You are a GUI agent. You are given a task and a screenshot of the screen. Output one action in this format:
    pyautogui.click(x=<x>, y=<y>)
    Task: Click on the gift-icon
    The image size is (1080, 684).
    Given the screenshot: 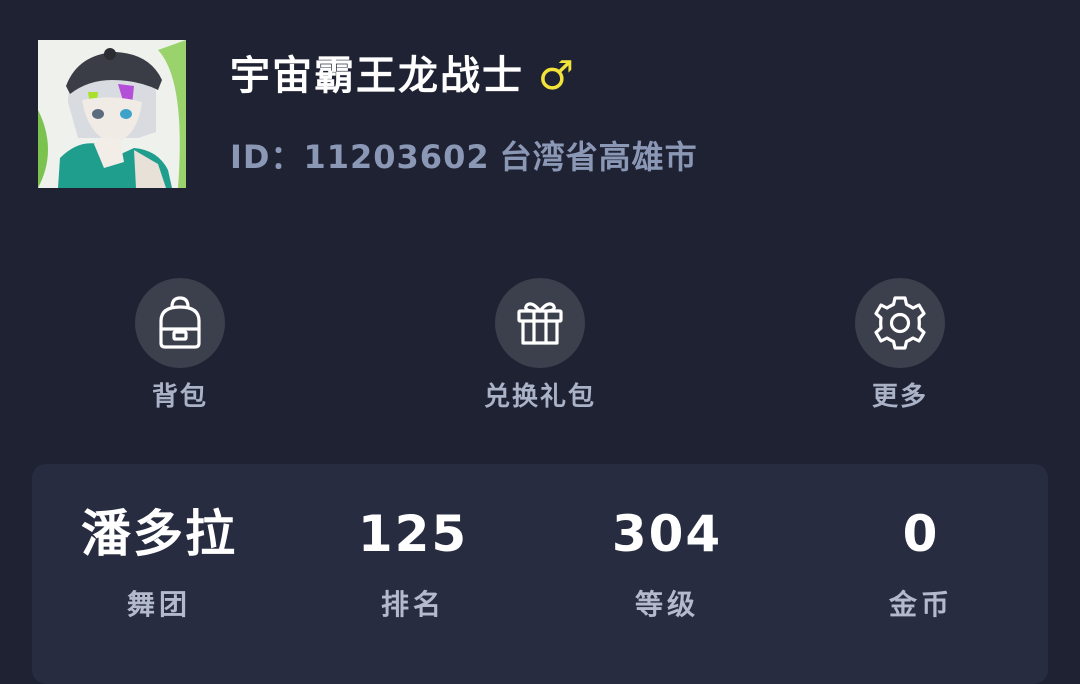 What is the action you would take?
    pyautogui.click(x=540, y=323)
    